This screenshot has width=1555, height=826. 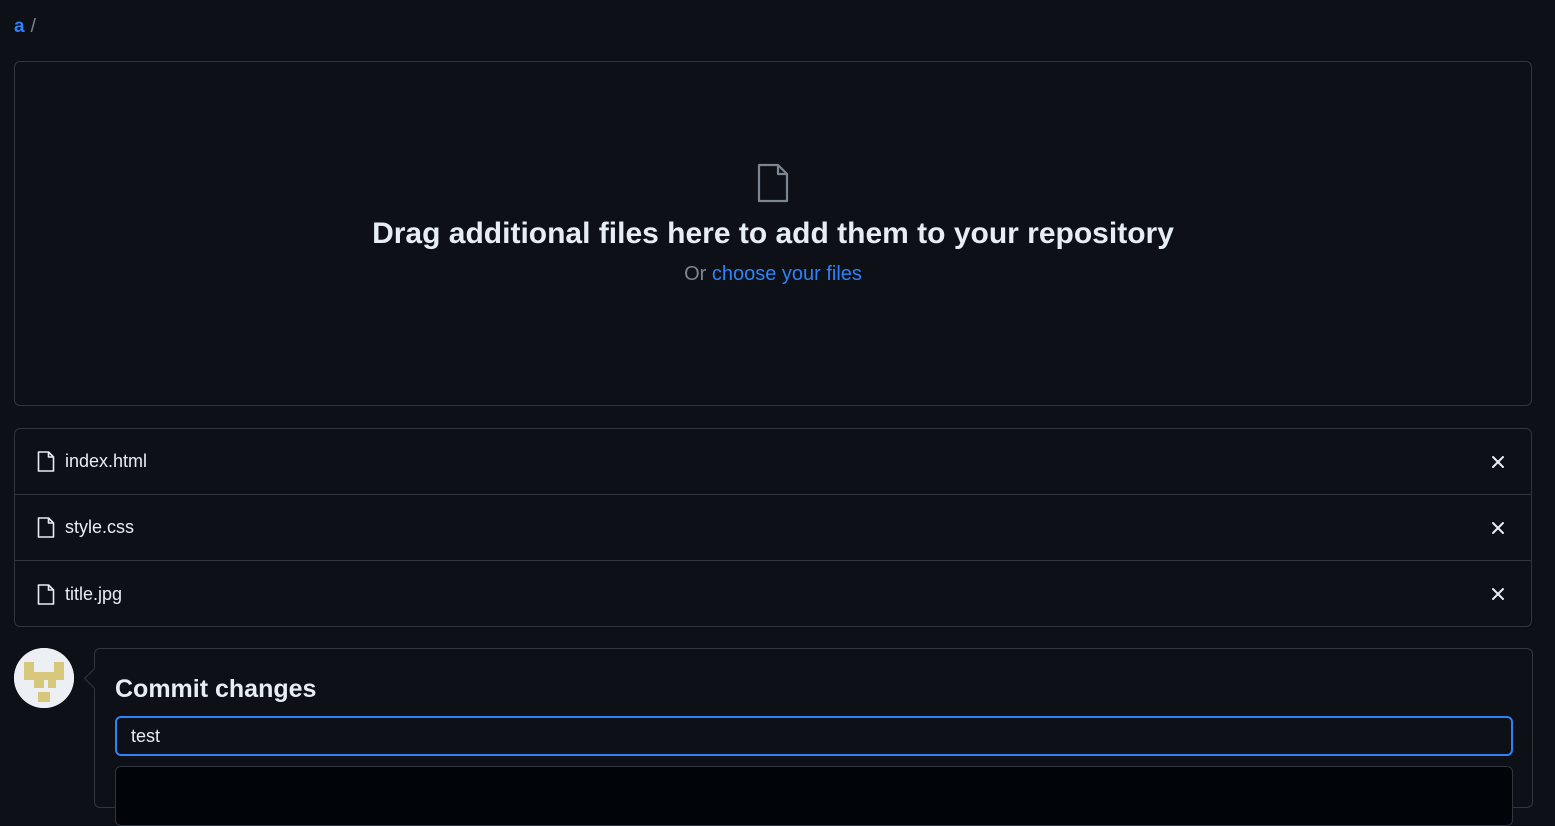 I want to click on commit-title: Commit changes, so click(x=216, y=689).